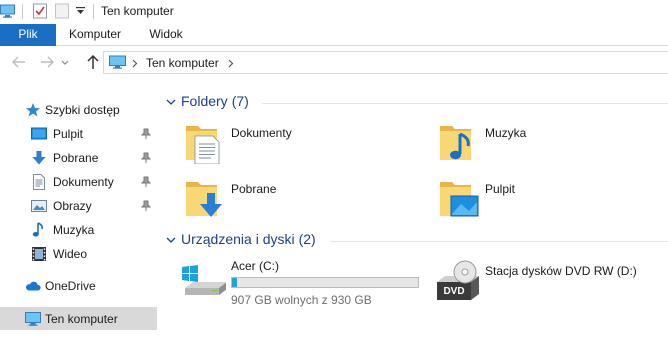  I want to click on sidebar-item-downloads: Pobrane, so click(78, 158).